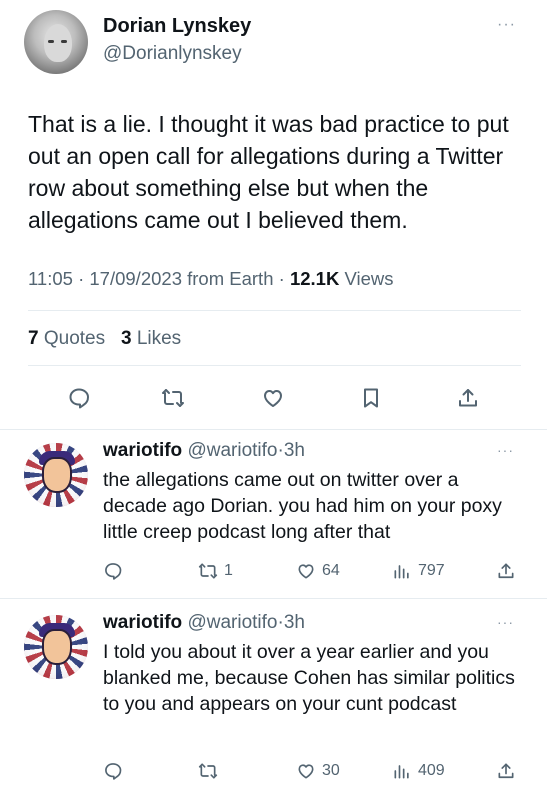 This screenshot has height=800, width=547. I want to click on likes-link: 3 Likes, so click(151, 338).